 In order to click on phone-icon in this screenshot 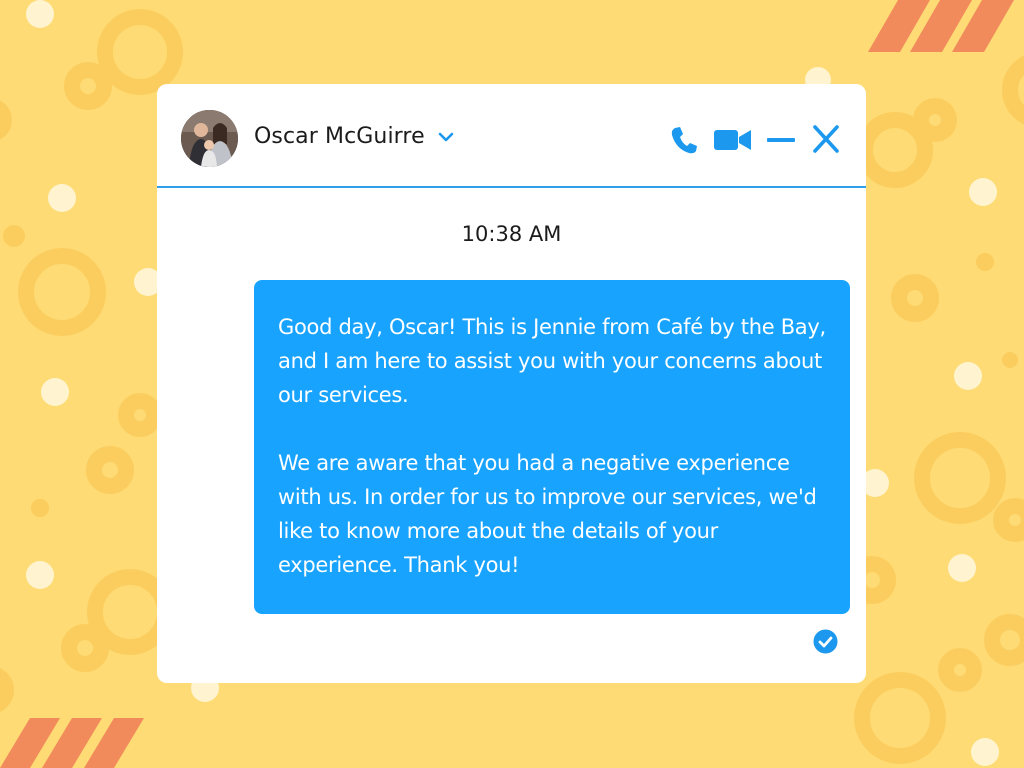, I will do `click(683, 139)`.